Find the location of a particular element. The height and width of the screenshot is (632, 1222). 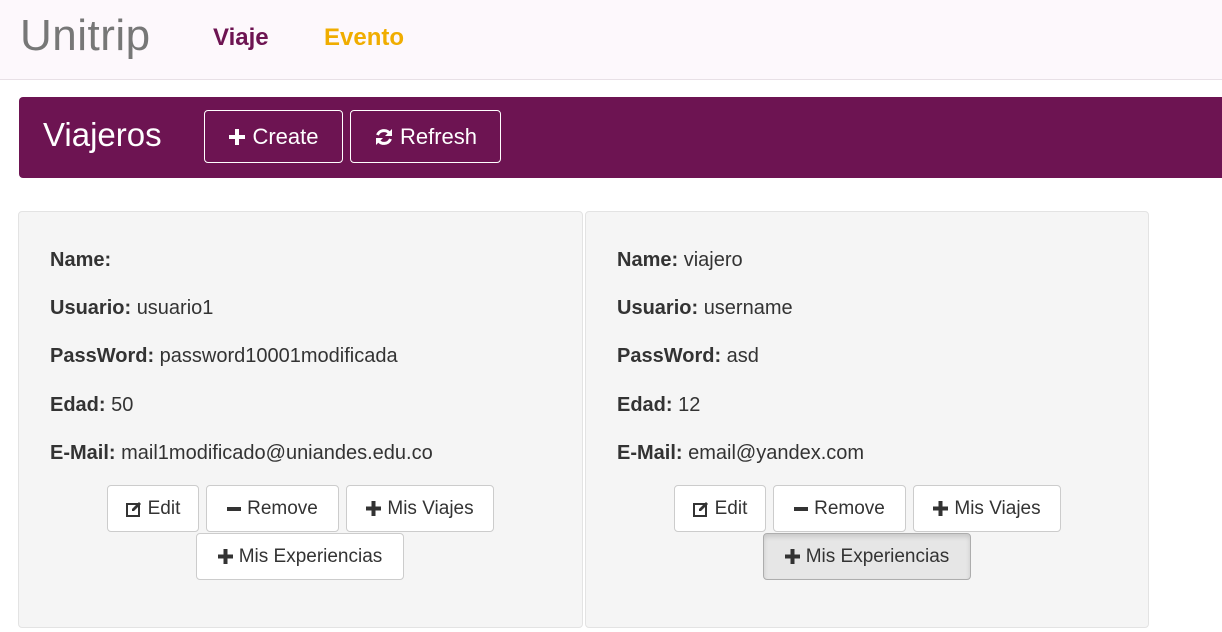

field-email: E-Mail: email@yandex.com is located at coordinates (740, 453).